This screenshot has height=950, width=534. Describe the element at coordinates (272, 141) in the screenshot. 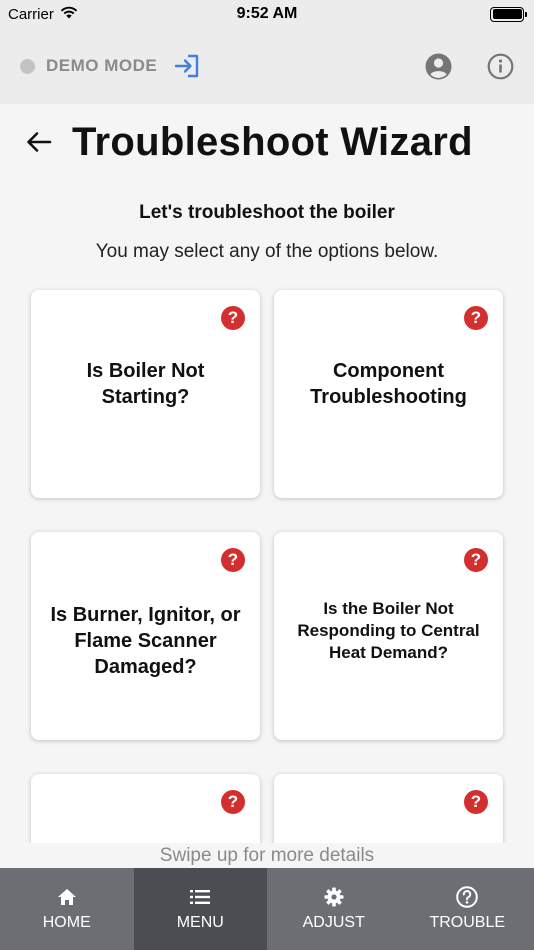

I see `page-title: Troubleshoot Wizard` at that location.